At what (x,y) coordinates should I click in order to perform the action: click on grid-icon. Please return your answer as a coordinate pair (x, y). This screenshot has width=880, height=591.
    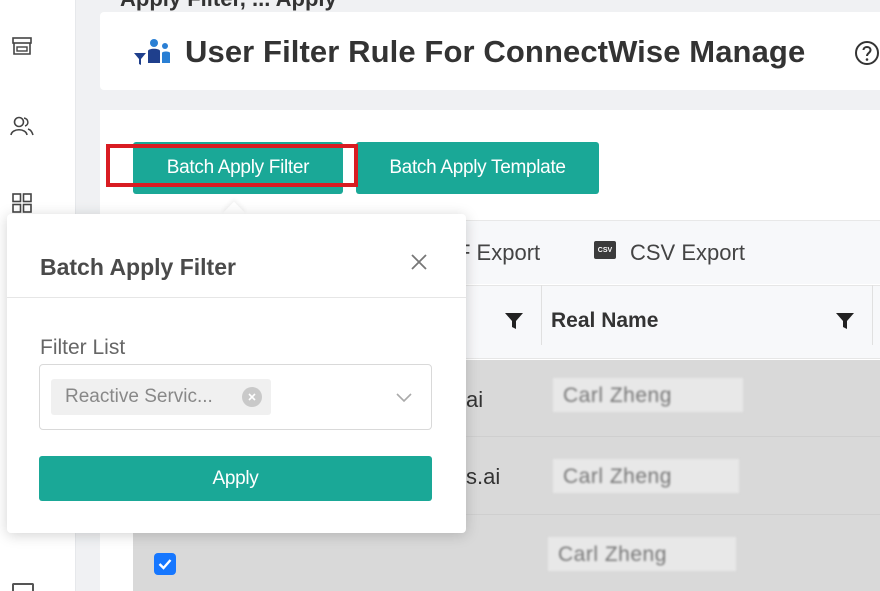
    Looking at the image, I should click on (22, 203).